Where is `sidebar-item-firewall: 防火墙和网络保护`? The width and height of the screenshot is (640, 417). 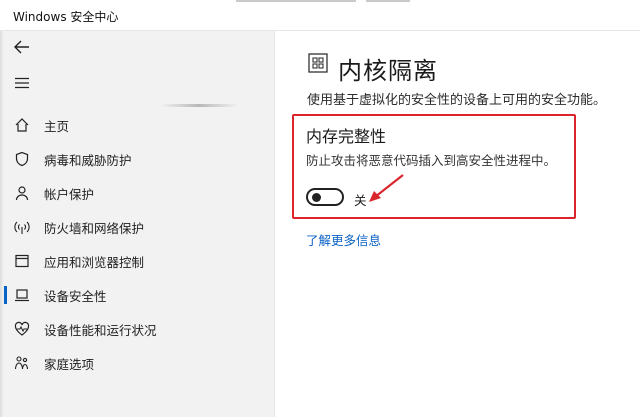 sidebar-item-firewall: 防火墙和网络保护 is located at coordinates (137, 227).